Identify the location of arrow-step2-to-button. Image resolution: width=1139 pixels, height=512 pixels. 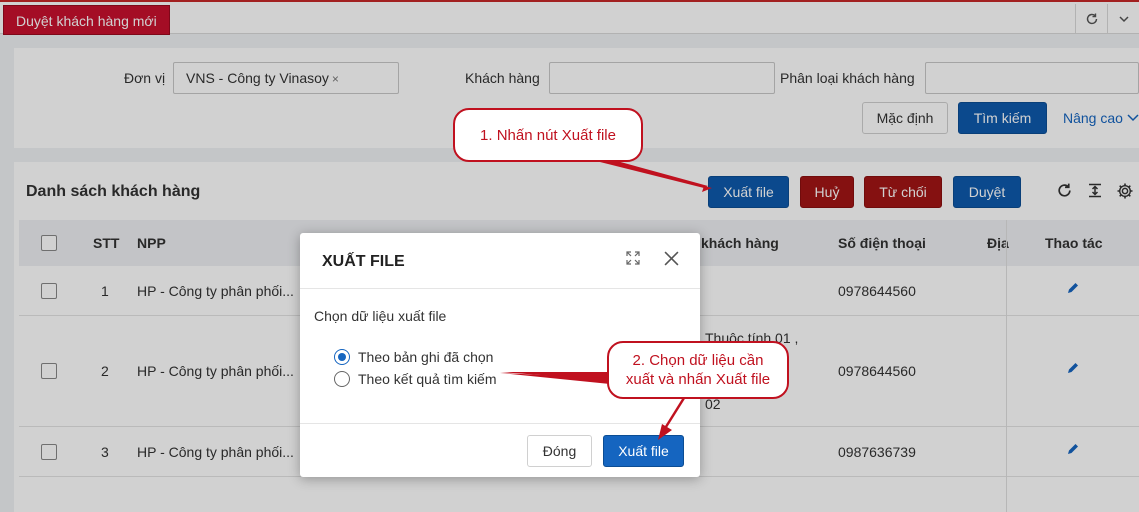
(674, 414).